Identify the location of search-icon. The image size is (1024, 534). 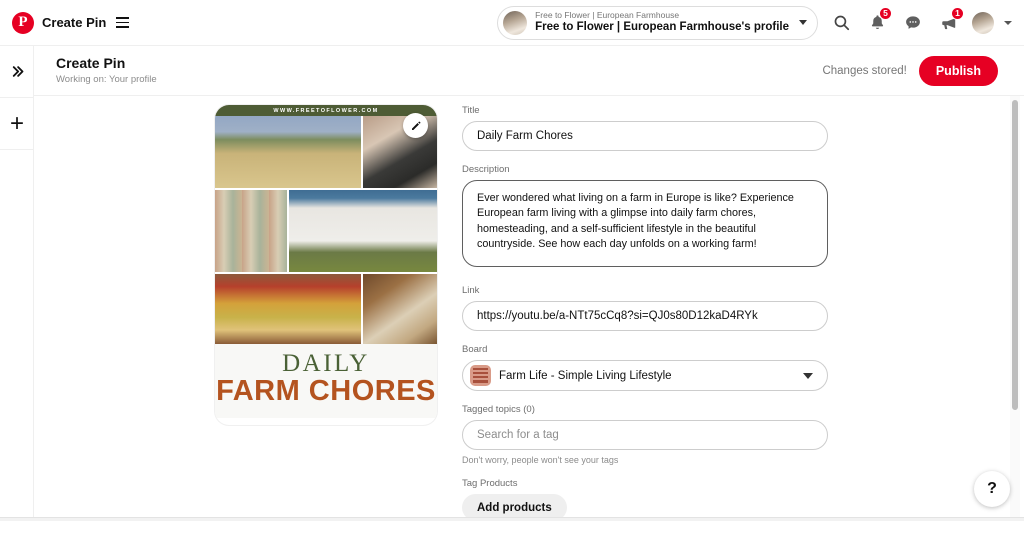
(841, 23).